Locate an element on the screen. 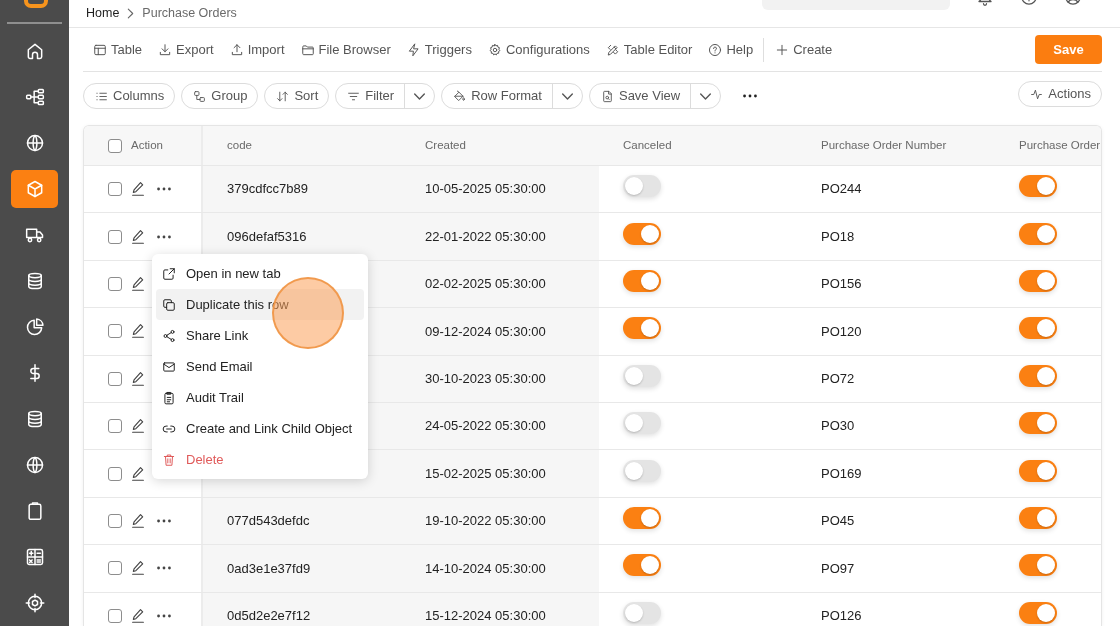  menu-item: Send Email is located at coordinates (260, 366).